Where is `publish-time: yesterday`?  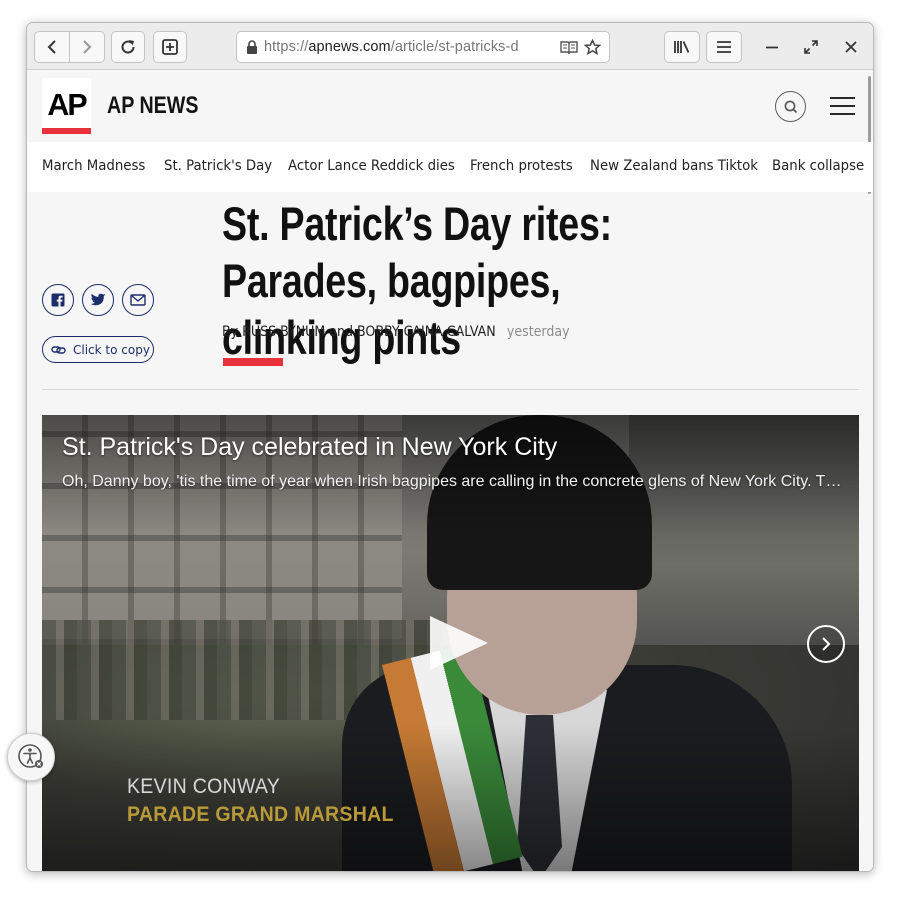 publish-time: yesterday is located at coordinates (538, 332).